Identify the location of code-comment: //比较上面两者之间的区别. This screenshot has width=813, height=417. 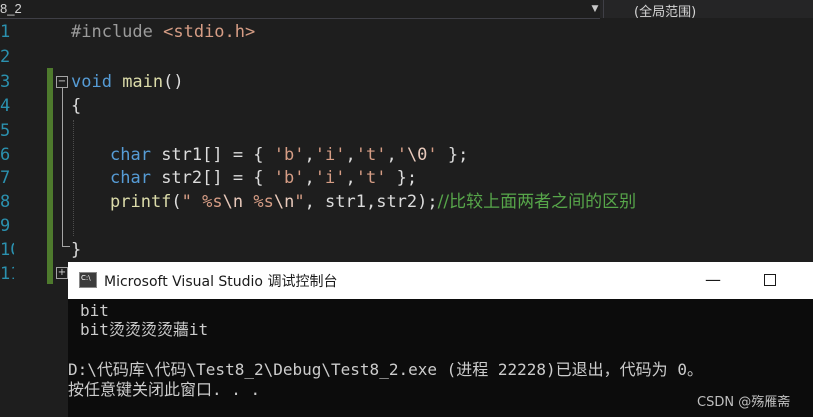
(537, 202).